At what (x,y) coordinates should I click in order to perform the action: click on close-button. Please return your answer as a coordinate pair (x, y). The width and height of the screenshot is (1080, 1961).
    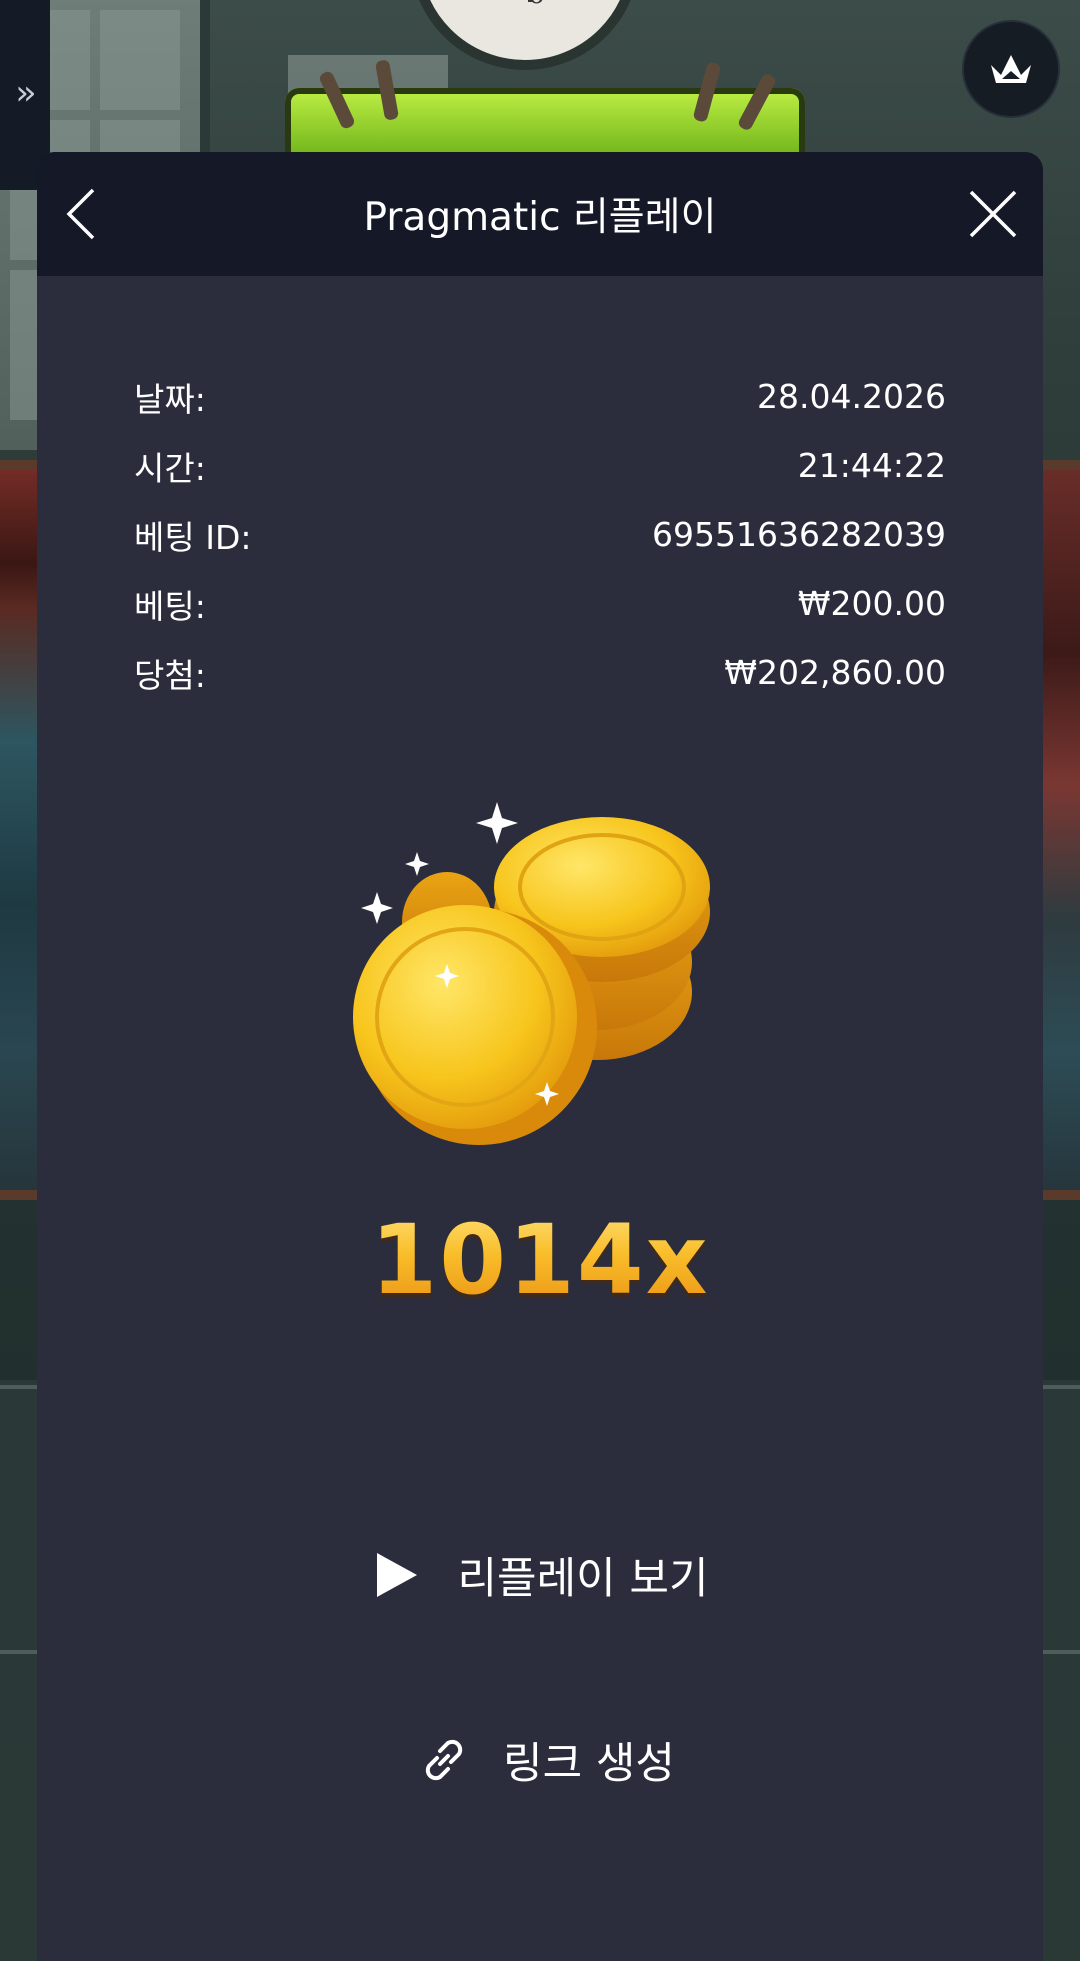
    Looking at the image, I should click on (993, 214).